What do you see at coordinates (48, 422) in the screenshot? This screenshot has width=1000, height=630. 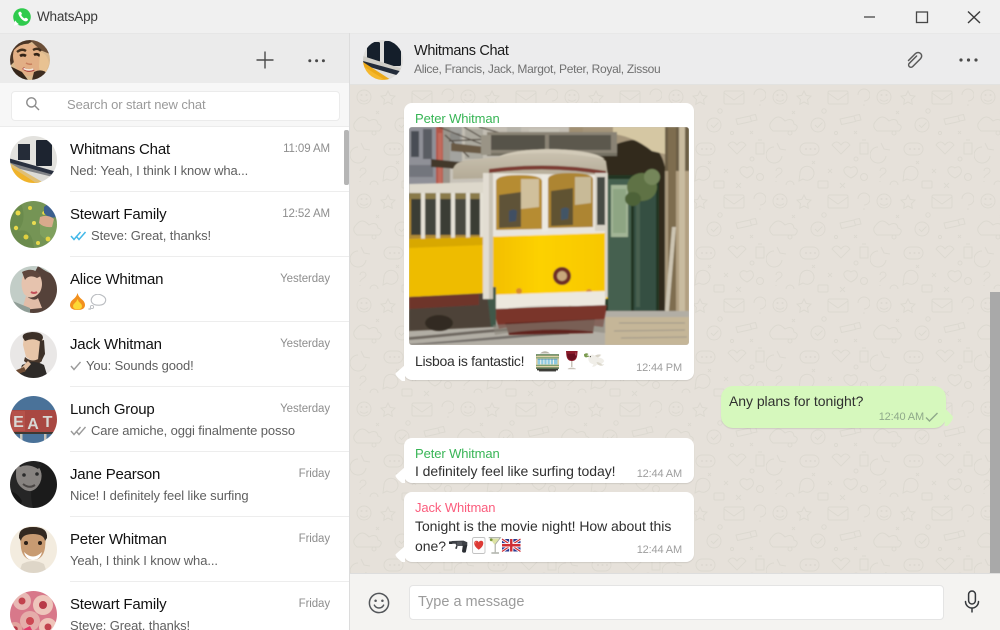 I see `svg-text: T` at bounding box center [48, 422].